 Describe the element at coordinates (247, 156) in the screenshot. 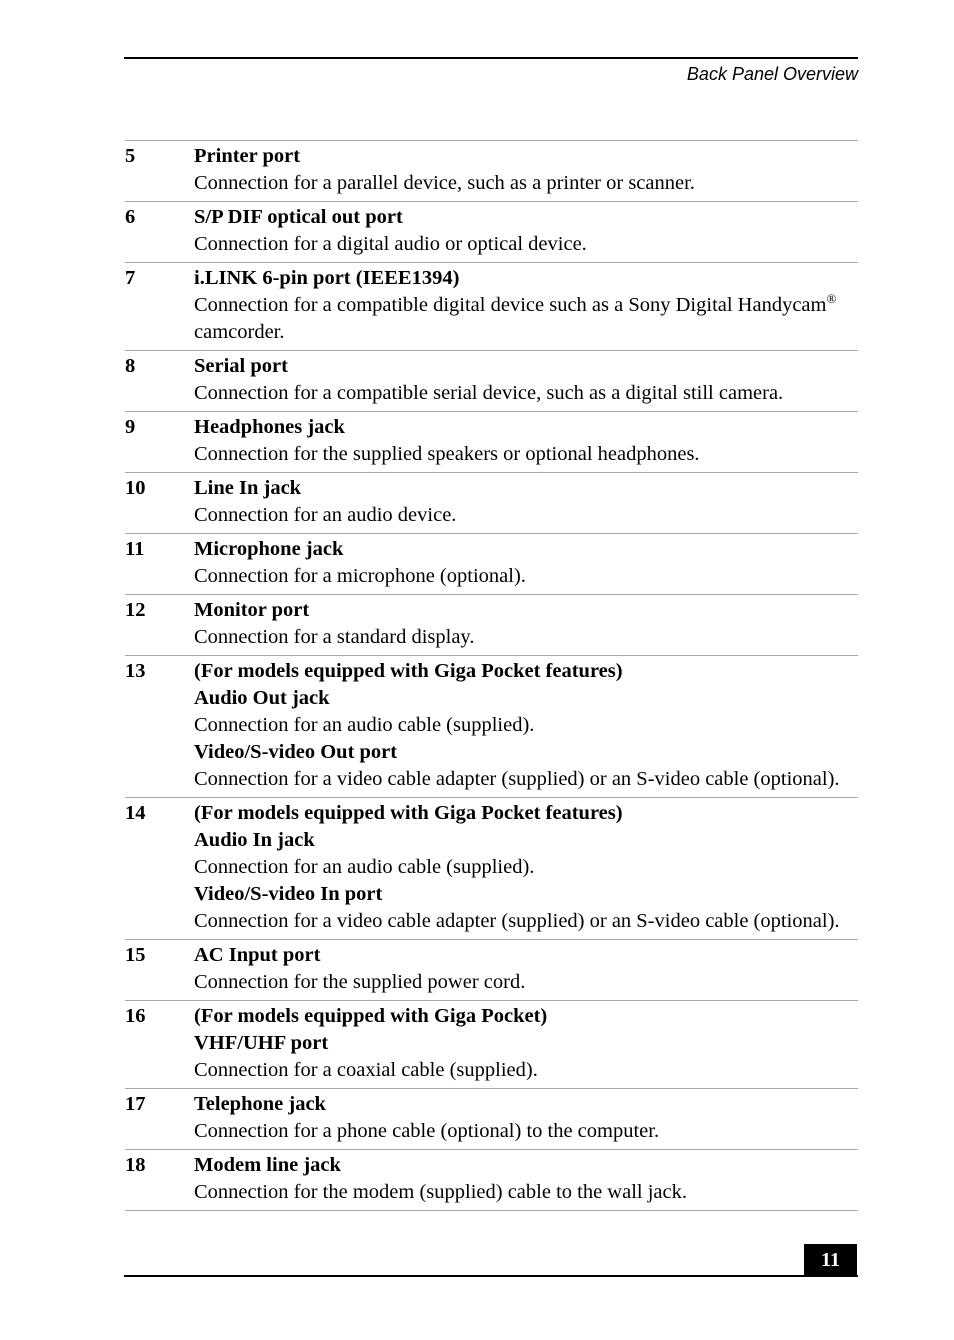

I see `item-title: Printer port` at that location.